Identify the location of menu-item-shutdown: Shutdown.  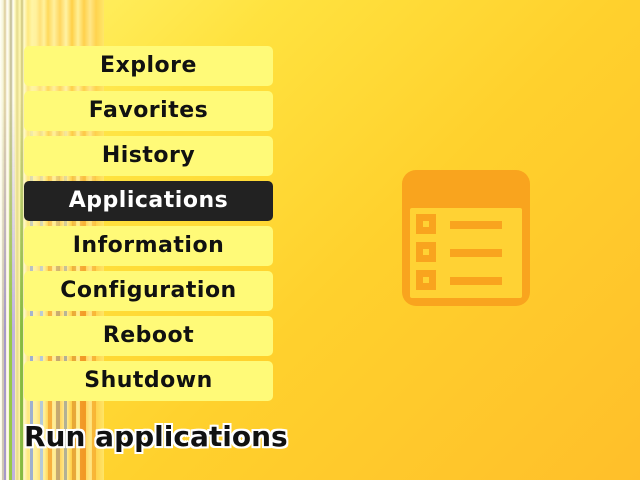
(148, 381).